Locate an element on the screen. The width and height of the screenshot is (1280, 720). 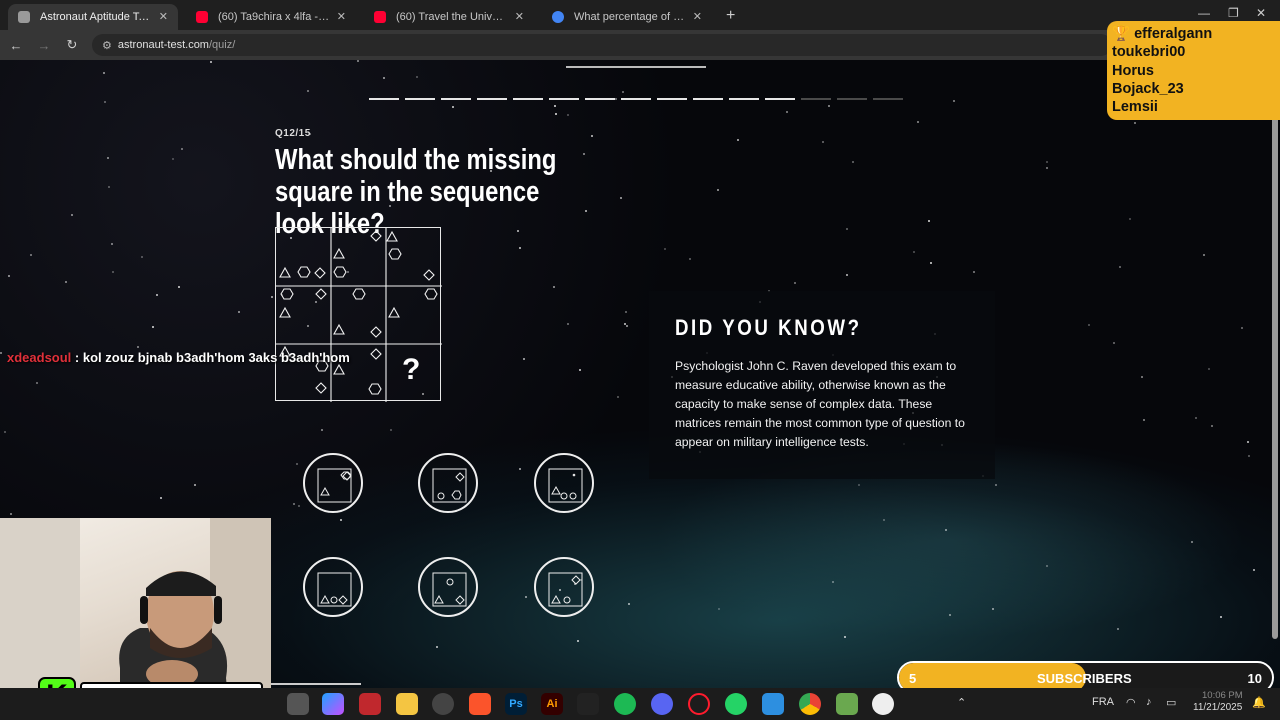
opera-icon is located at coordinates (699, 704).